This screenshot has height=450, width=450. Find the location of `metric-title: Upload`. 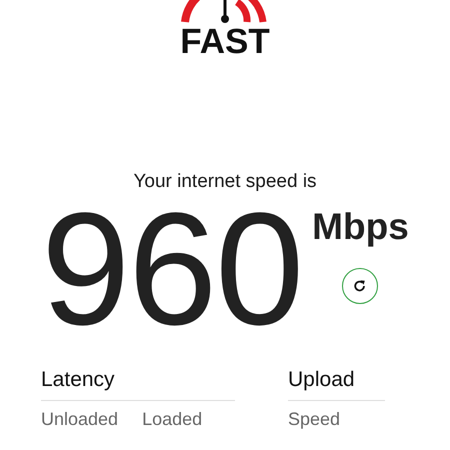

metric-title: Upload is located at coordinates (336, 383).